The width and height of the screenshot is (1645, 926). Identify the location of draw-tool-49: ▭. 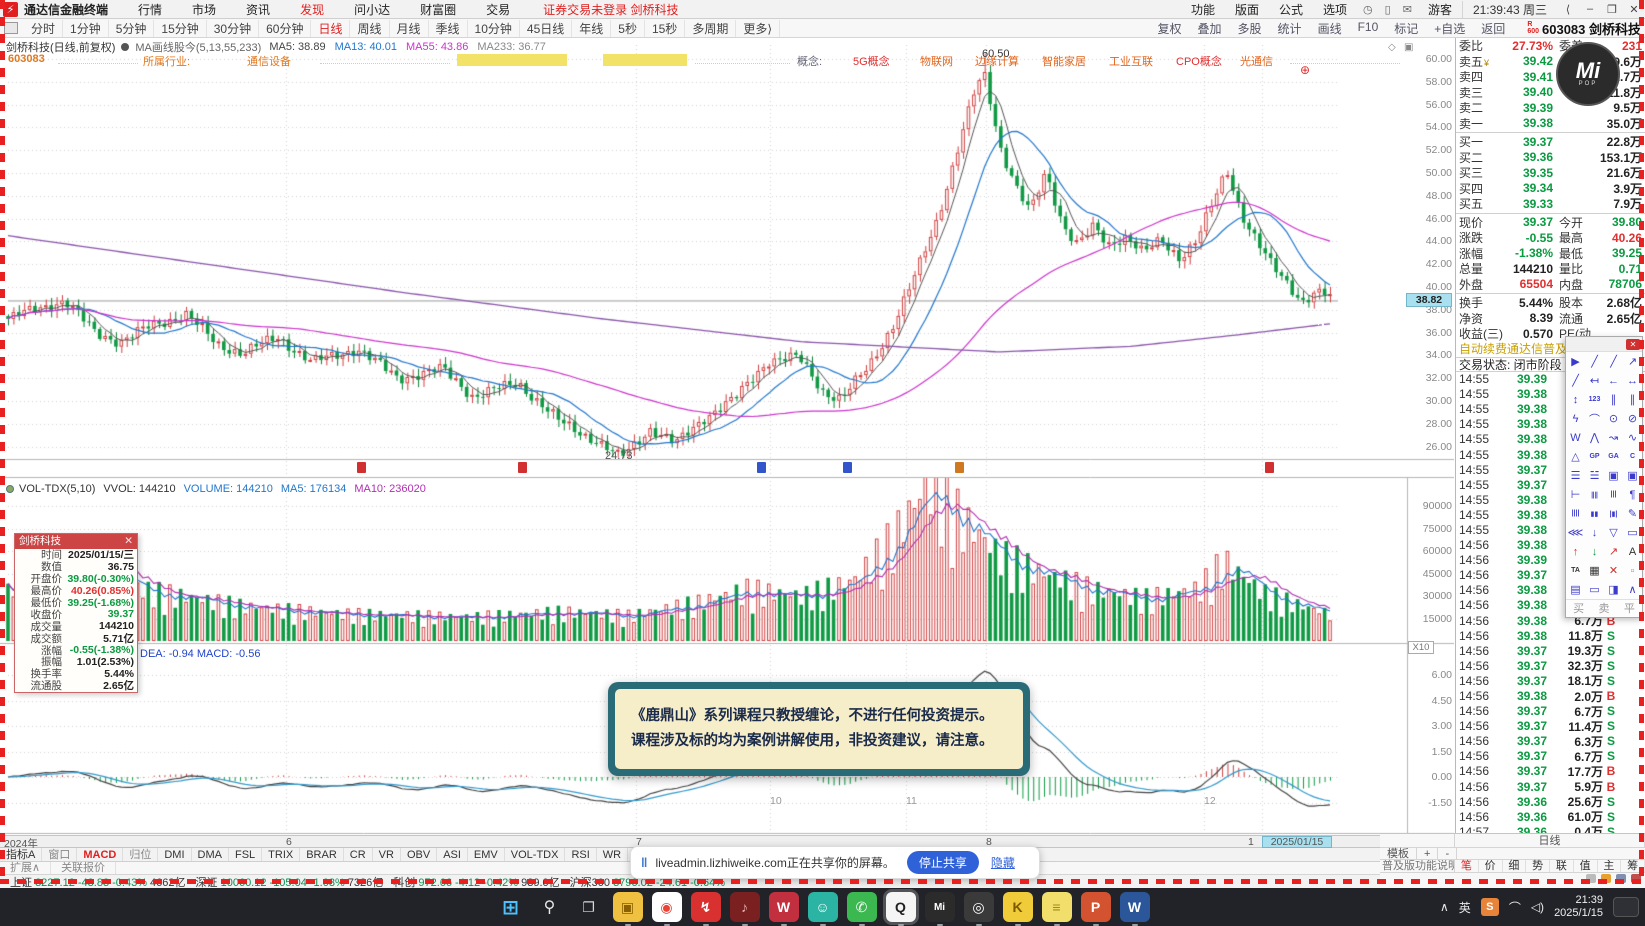
(1594, 589).